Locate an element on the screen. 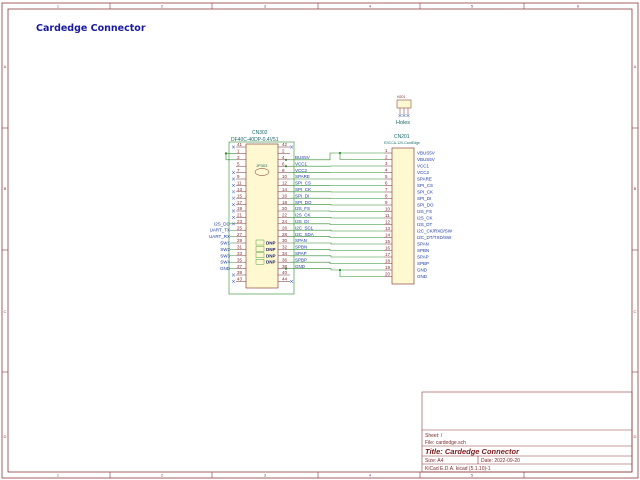 This screenshot has height=480, width=640. cn302-pin-number: 22 is located at coordinates (285, 215).